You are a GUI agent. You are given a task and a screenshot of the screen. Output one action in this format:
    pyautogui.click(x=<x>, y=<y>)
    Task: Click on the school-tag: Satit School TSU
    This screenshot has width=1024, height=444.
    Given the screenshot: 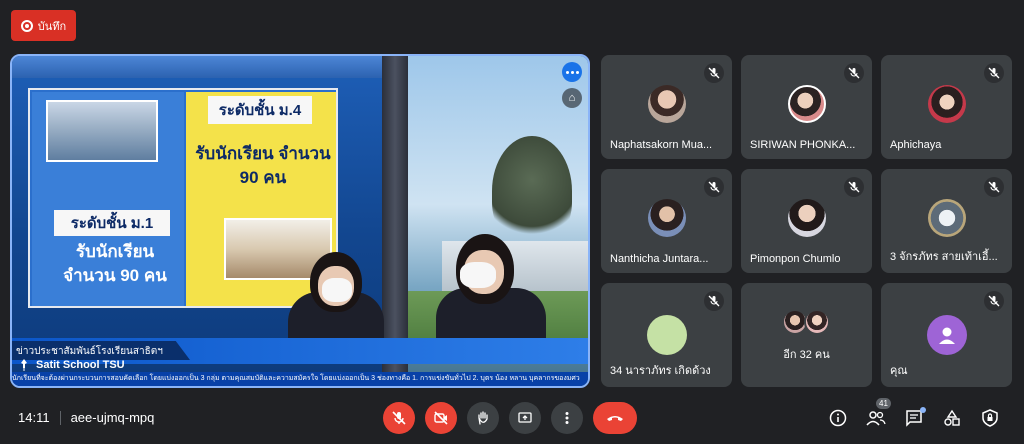 What is the action you would take?
    pyautogui.click(x=71, y=365)
    